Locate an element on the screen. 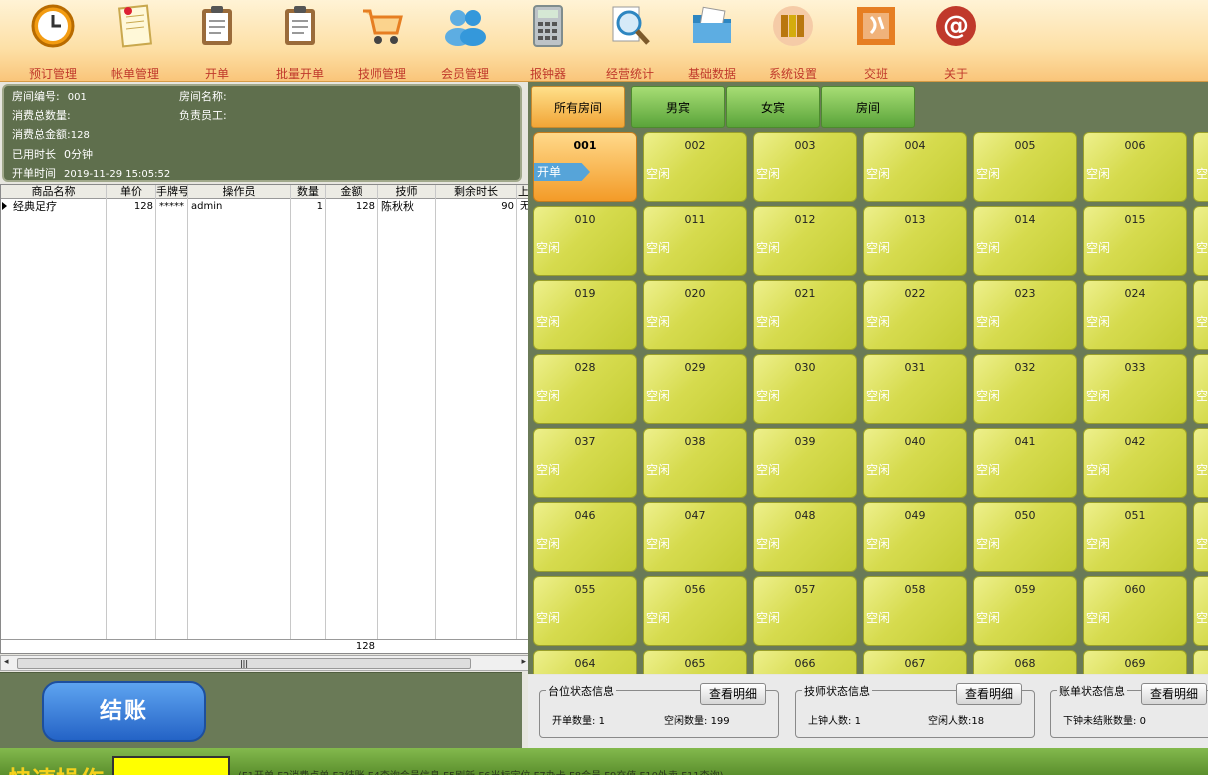 The width and height of the screenshot is (1208, 775). toolbar-item-2: 开单 is located at coordinates (217, 41).